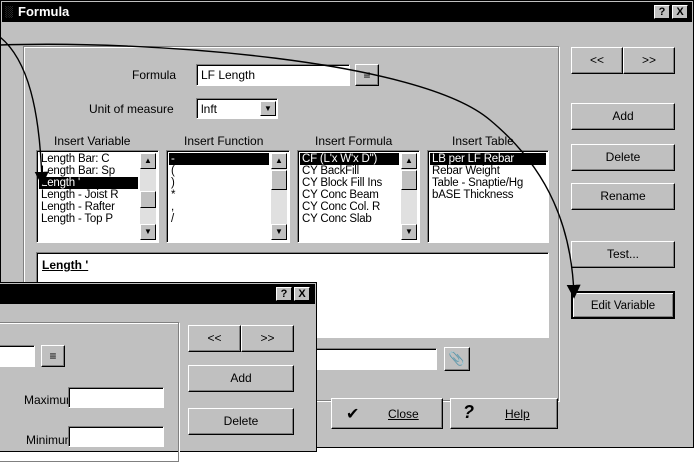  What do you see at coordinates (157, 294) in the screenshot?
I see `variable-titlebar: ? X` at bounding box center [157, 294].